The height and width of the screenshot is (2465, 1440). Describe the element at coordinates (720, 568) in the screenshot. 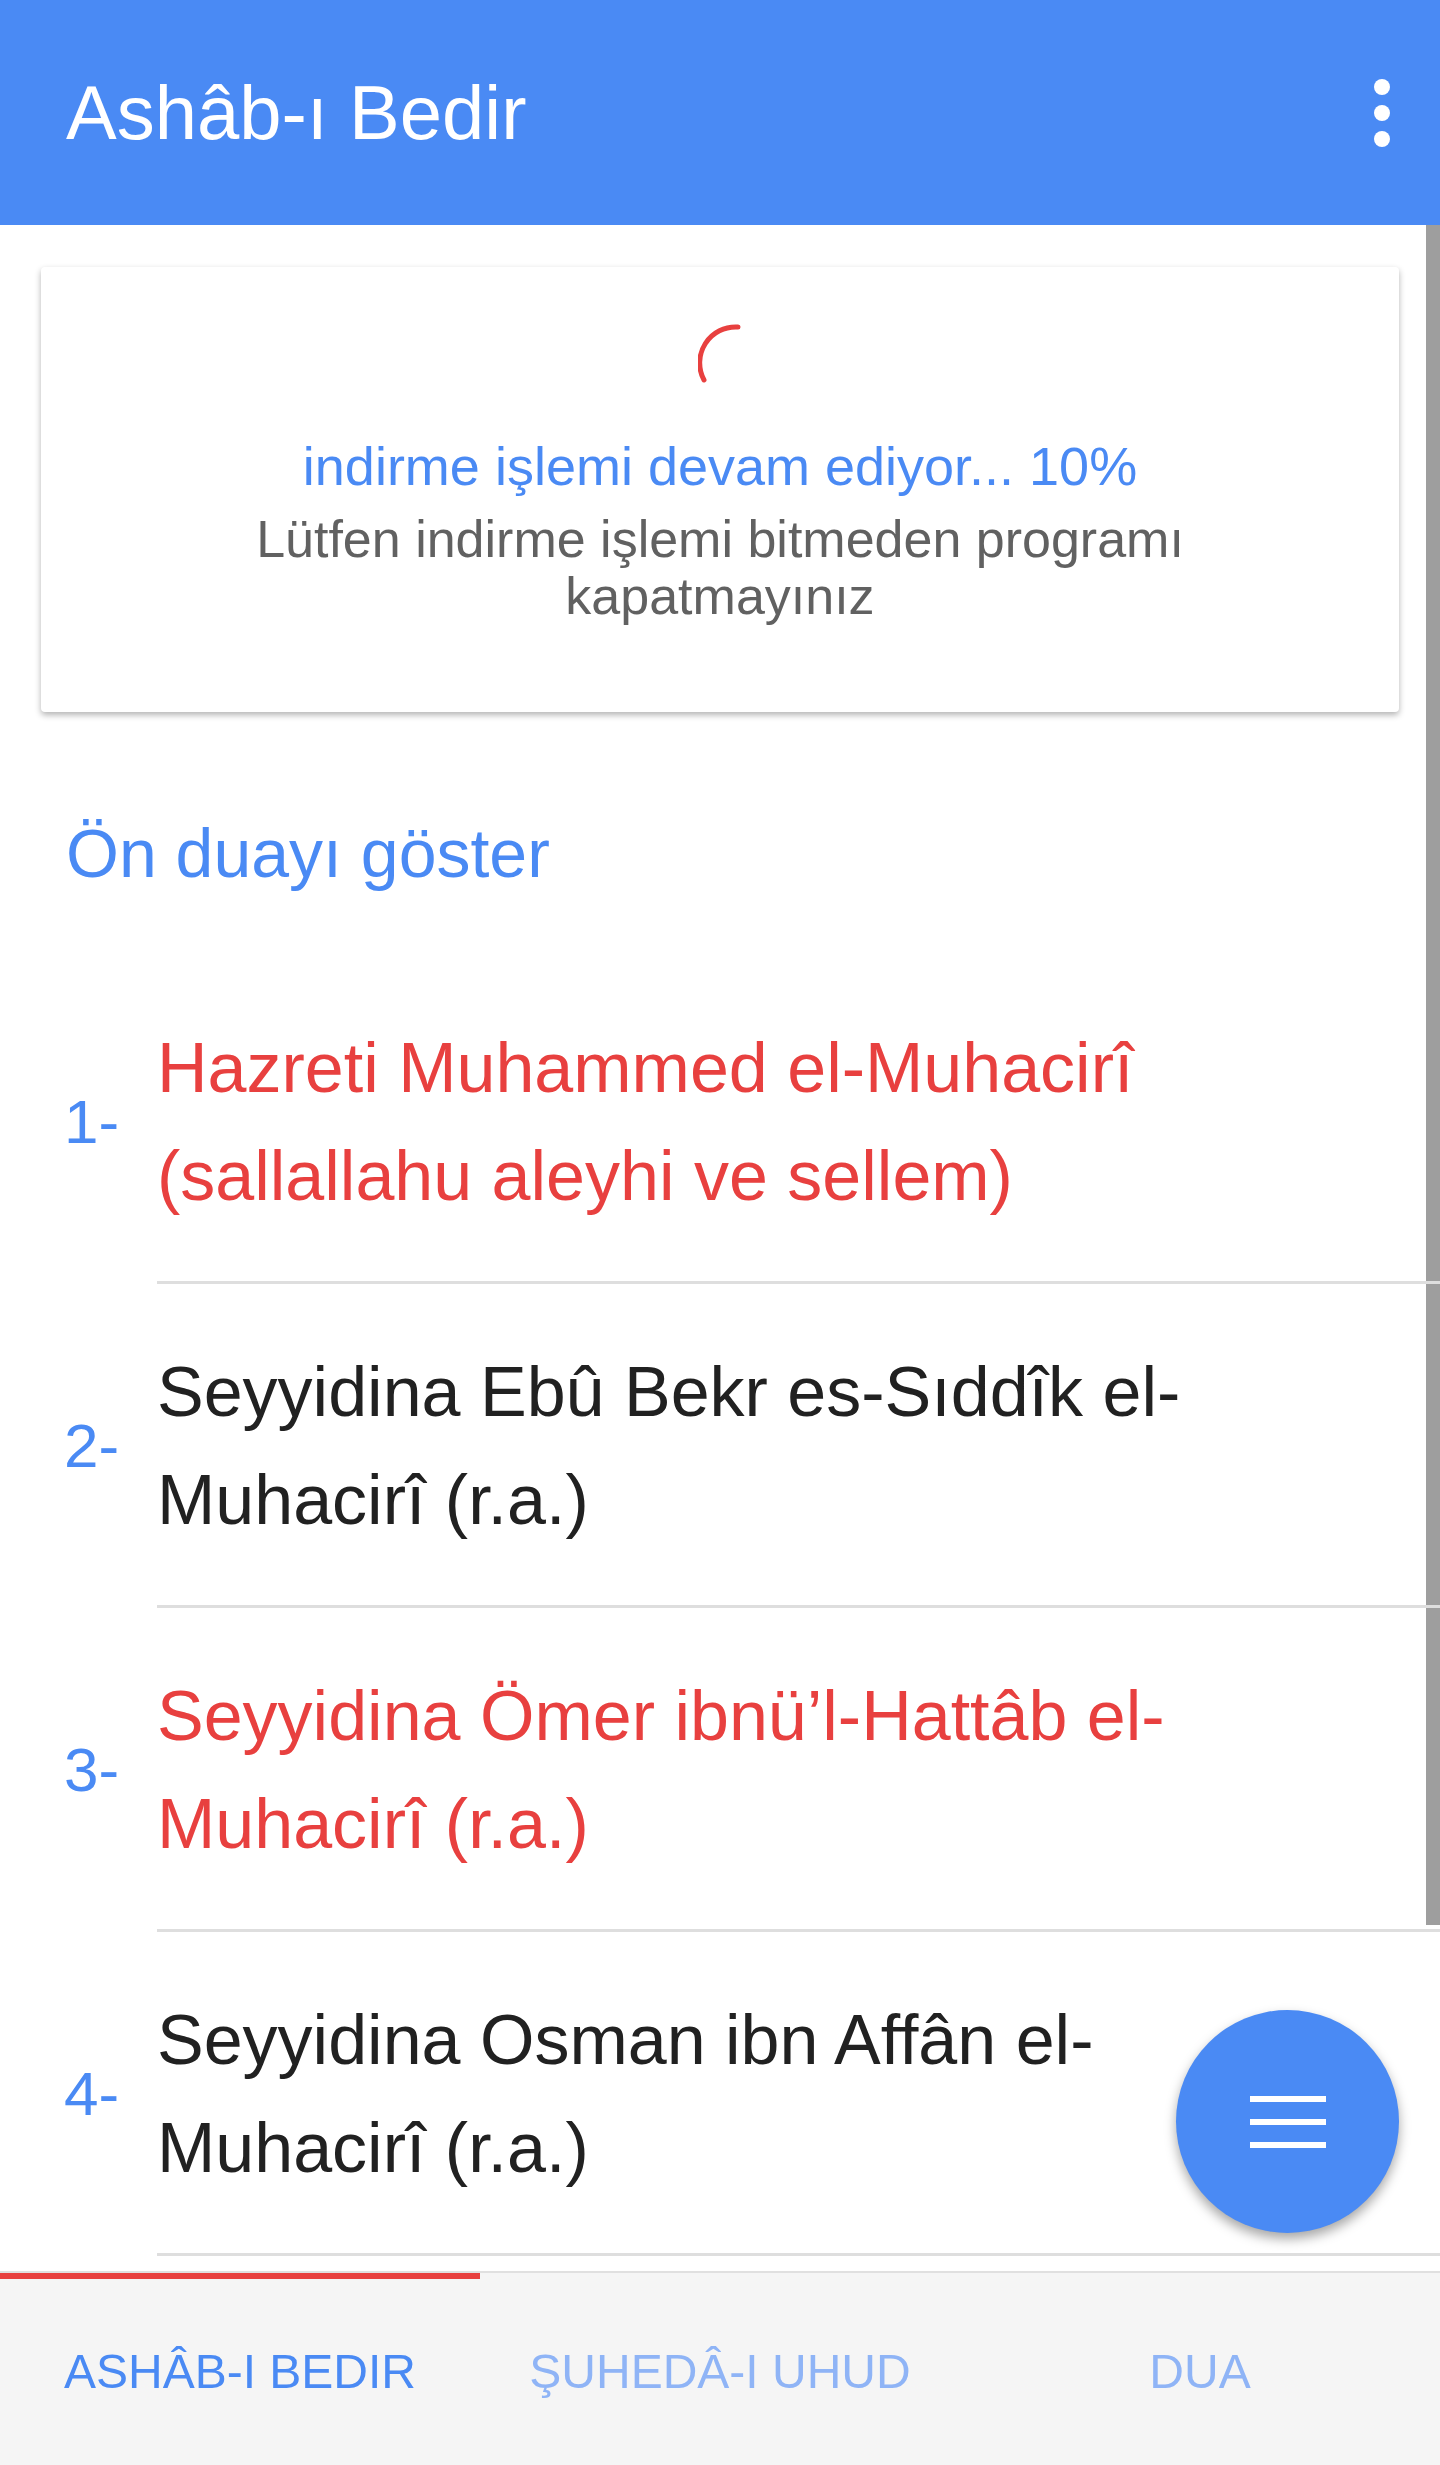

I see `warning-text: Lütfen indirme işlemi bitmeden programı kapatmayınız` at that location.